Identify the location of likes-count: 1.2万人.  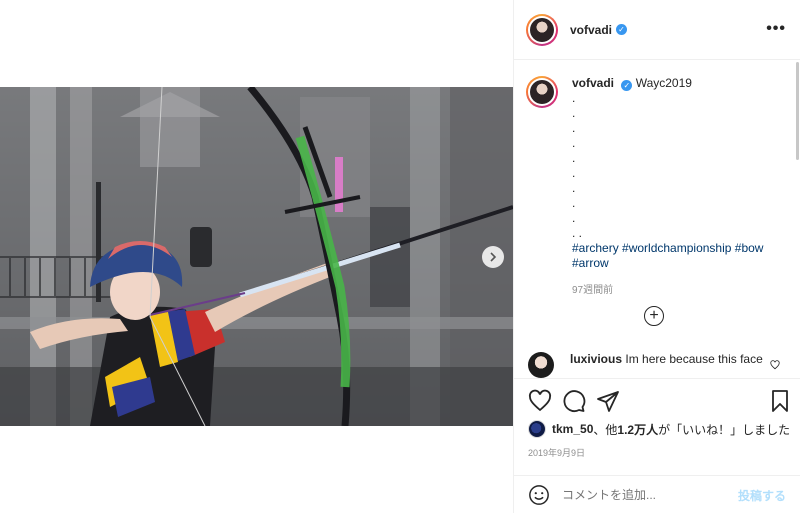
(637, 429).